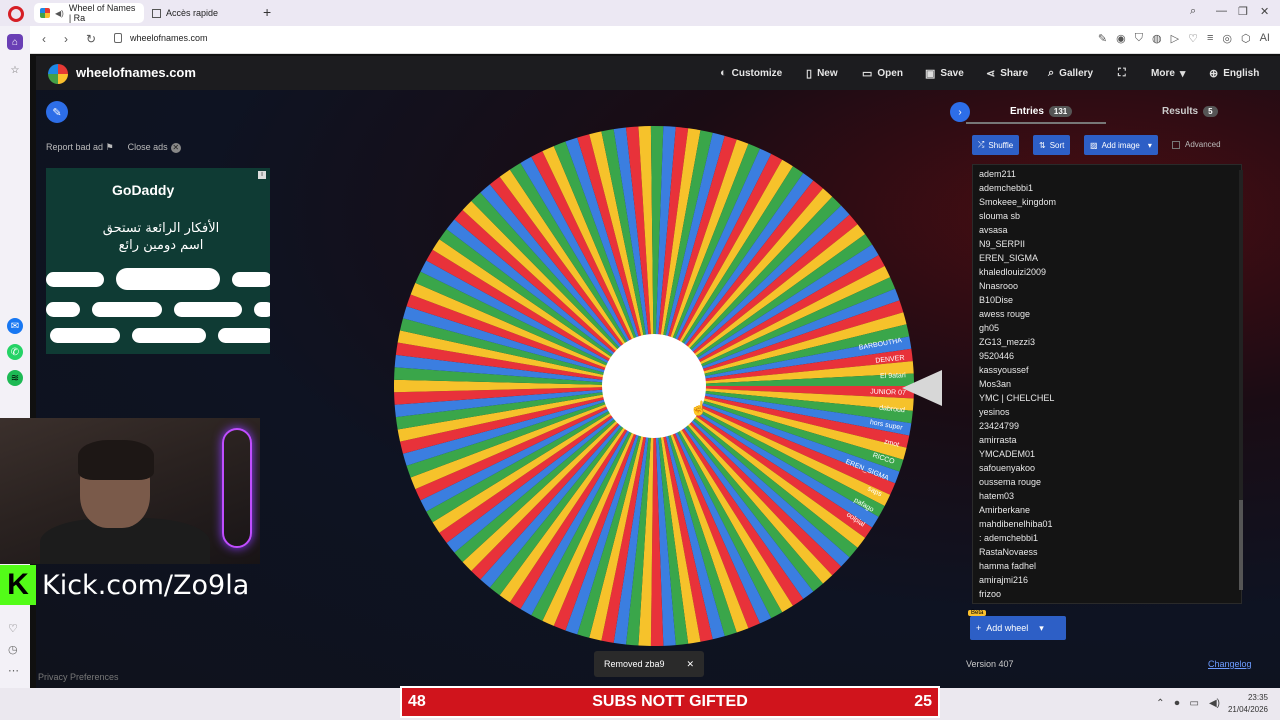  I want to click on lock-icon, so click(118, 38).